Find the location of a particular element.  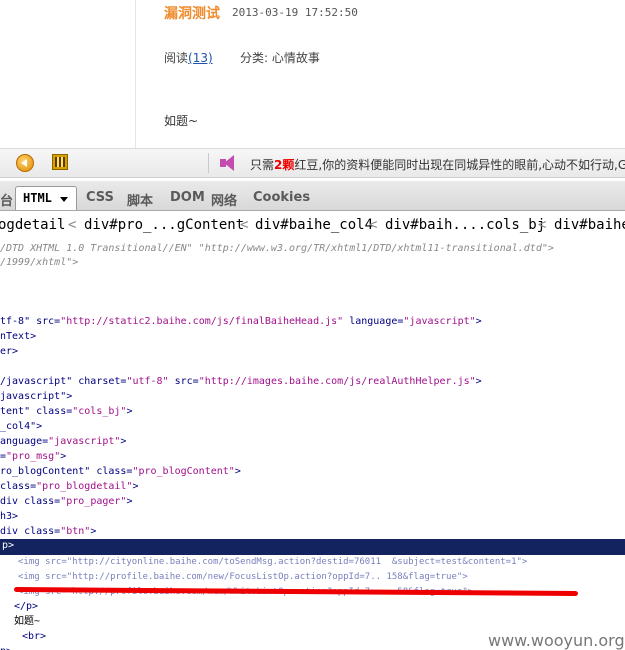

post-date: 2013-03-19 17:52:50 is located at coordinates (295, 12).